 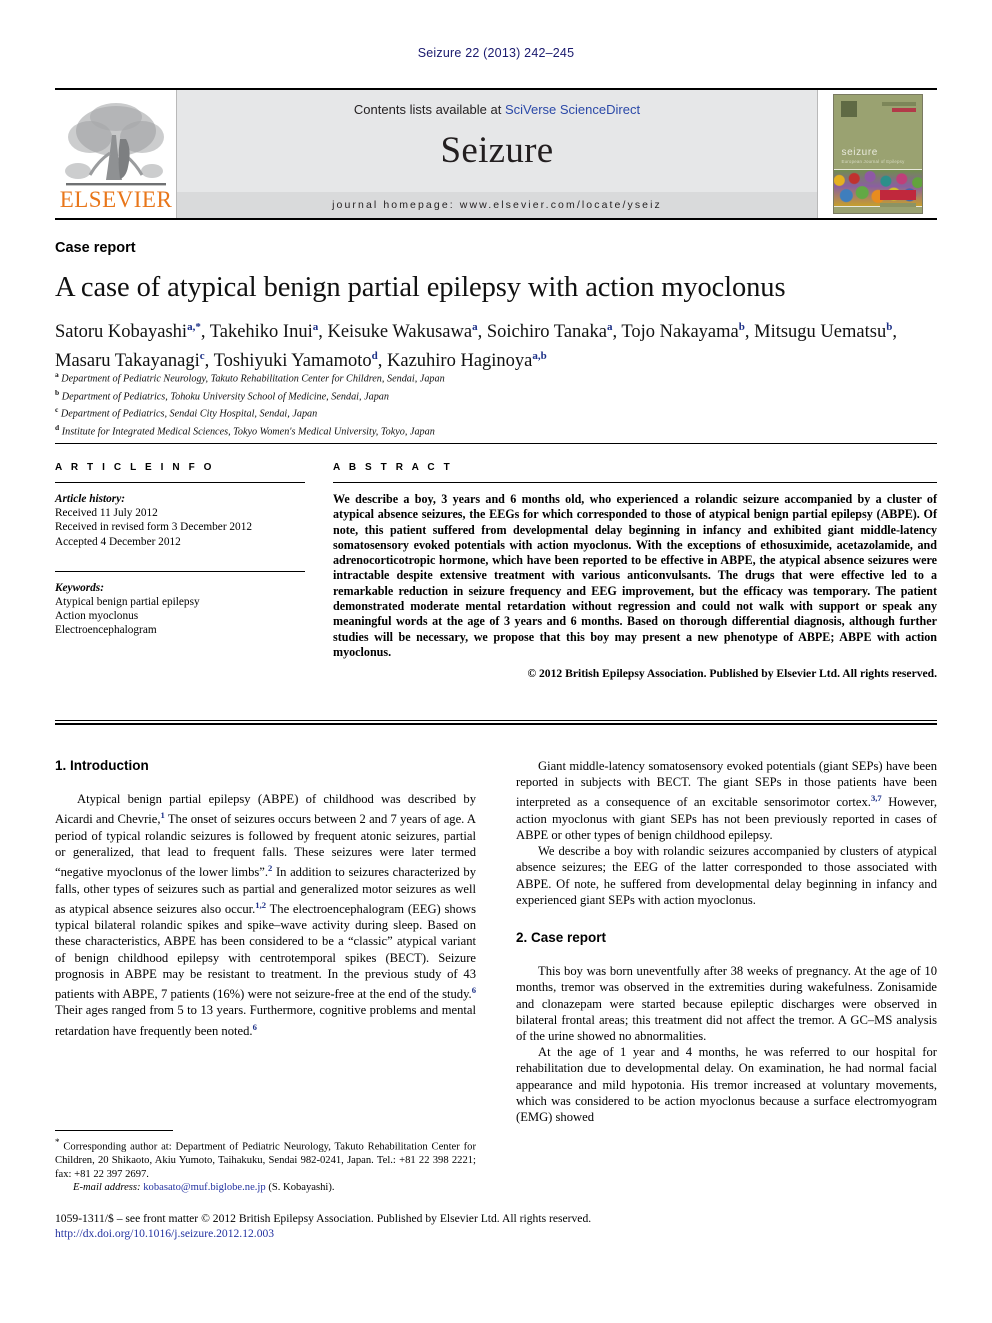 I want to click on keyword-item: Action myoclonus, so click(x=97, y=616).